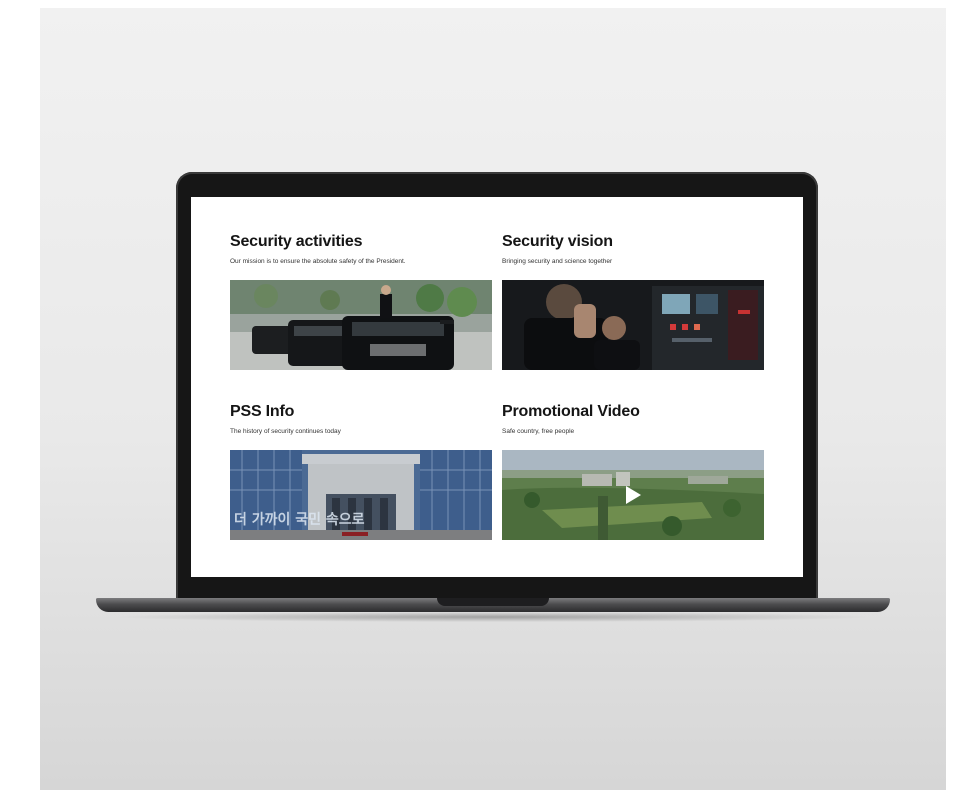  What do you see at coordinates (557, 261) in the screenshot?
I see `card-subtitle: Bringing security and science together` at bounding box center [557, 261].